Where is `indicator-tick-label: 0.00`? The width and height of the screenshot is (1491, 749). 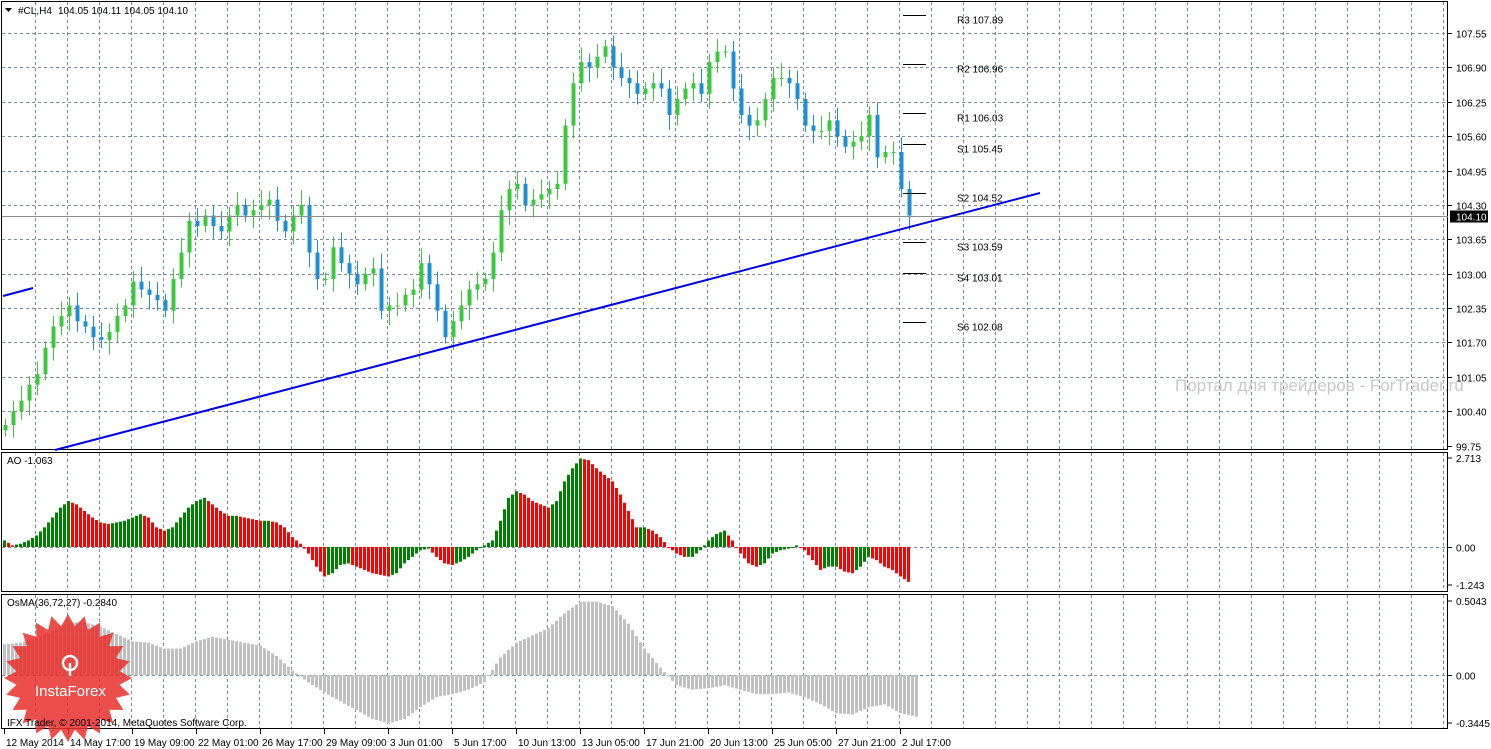
indicator-tick-label: 0.00 is located at coordinates (1466, 549).